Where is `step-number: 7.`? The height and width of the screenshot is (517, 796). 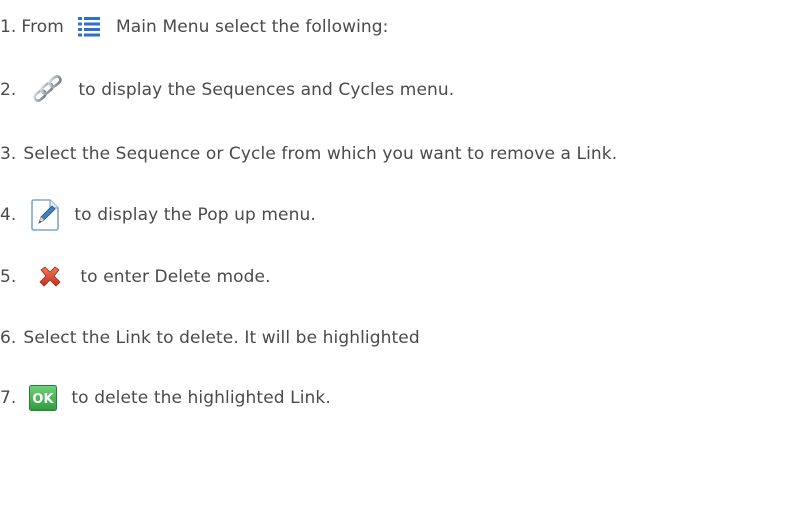
step-number: 7. is located at coordinates (8, 398).